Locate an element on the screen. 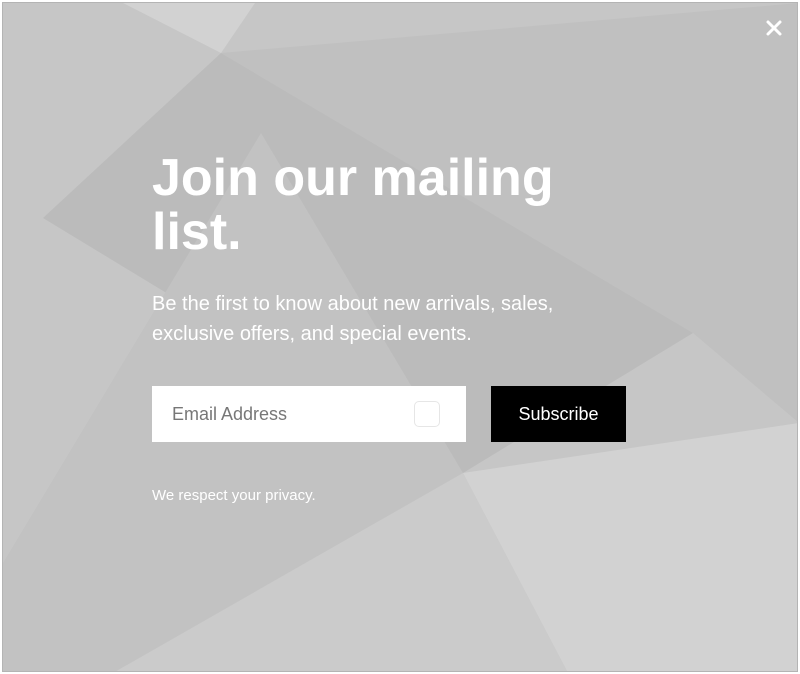  privacy-note: We respect your privacy. is located at coordinates (234, 495).